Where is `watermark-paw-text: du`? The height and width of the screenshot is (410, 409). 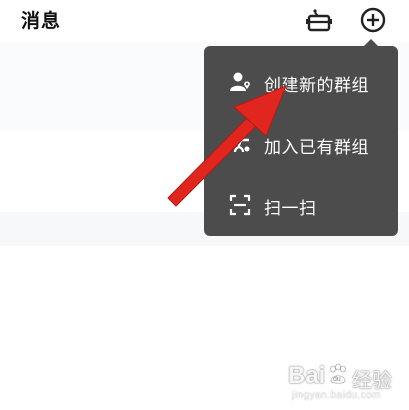 watermark-paw-text: du is located at coordinates (337, 379).